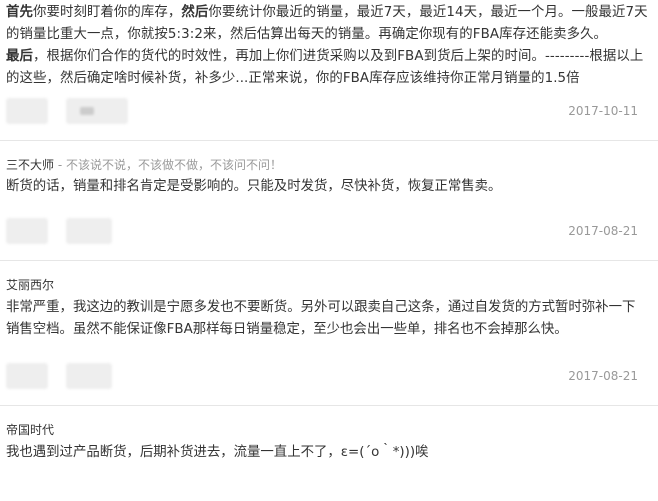 The width and height of the screenshot is (658, 501). I want to click on comment-author: 帝国时代, so click(30, 430).